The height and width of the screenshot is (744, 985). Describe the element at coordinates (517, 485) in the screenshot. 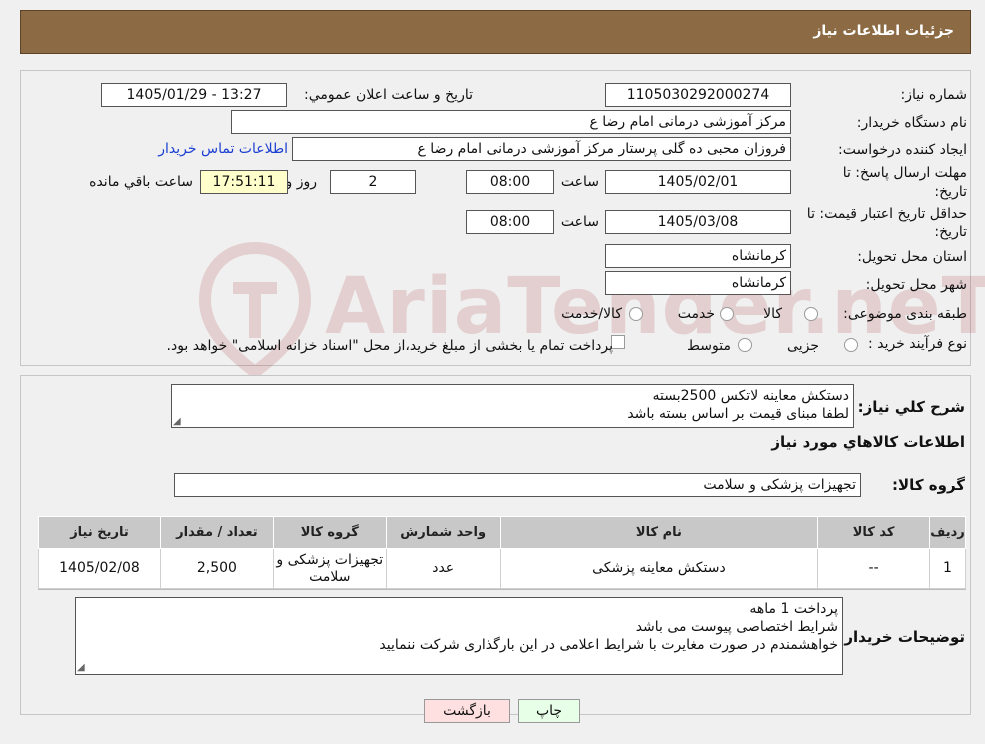

I see `goods-group-field: تجهیزات پزشکی و سلامت` at that location.